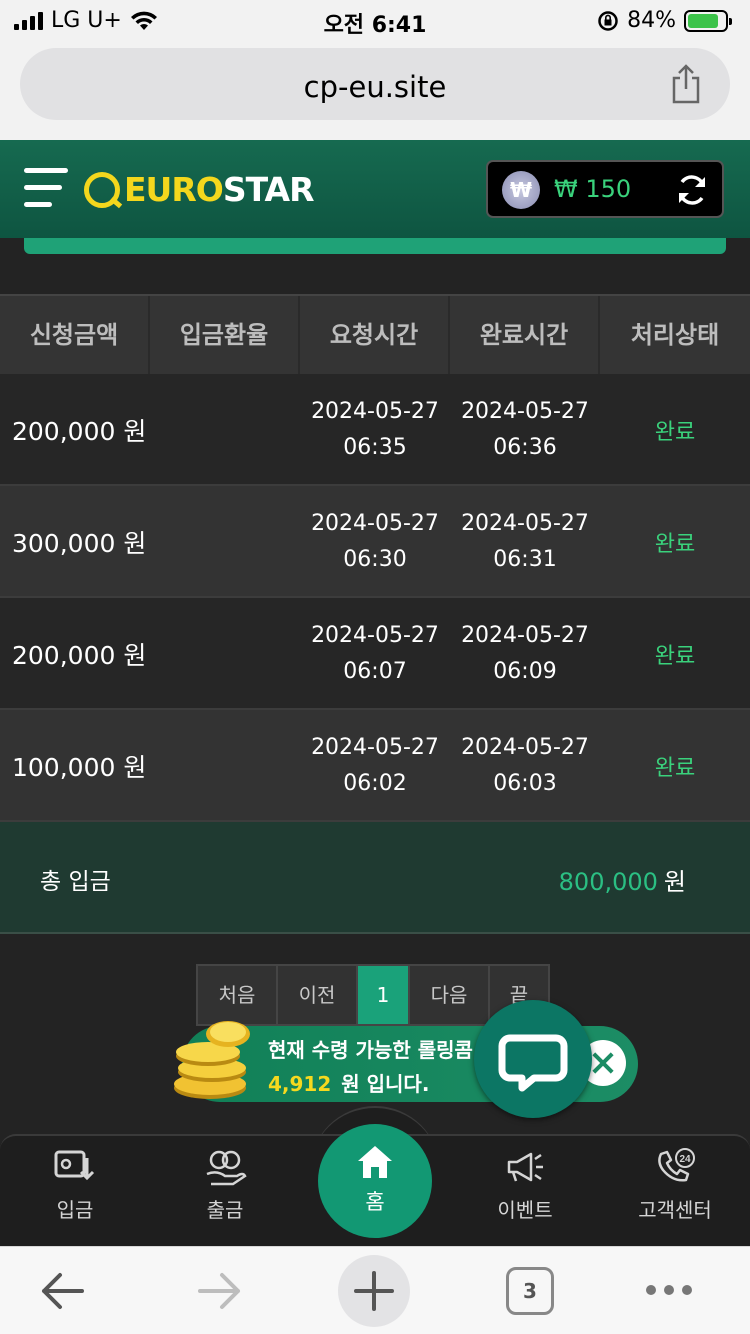 The image size is (750, 1334). I want to click on column-header: 처리상태, so click(675, 335).